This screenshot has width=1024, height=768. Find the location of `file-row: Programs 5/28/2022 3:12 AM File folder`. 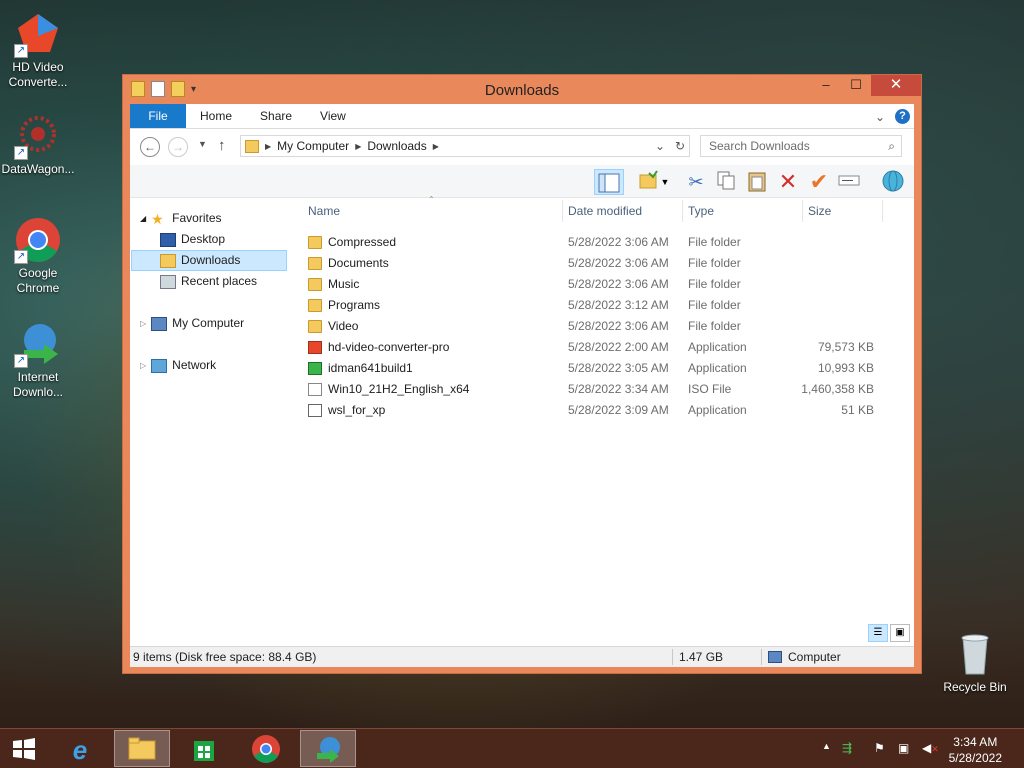

file-row: Programs 5/28/2022 3:12 AM File folder is located at coordinates (600, 305).